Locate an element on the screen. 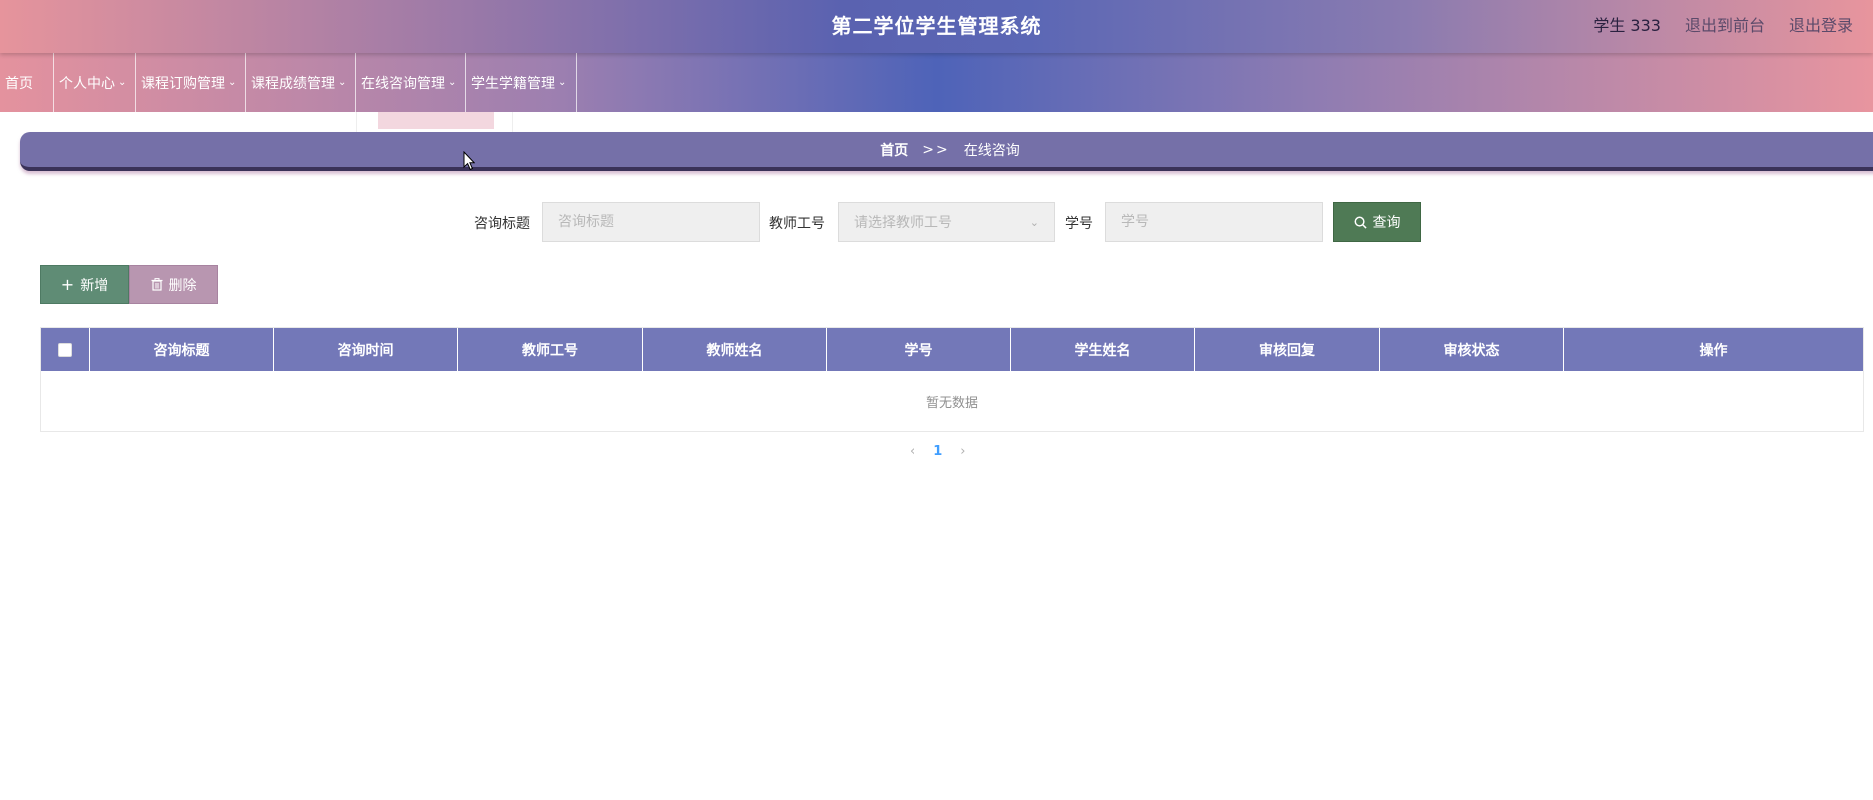 This screenshot has width=1873, height=800. student-id-input is located at coordinates (1214, 222).